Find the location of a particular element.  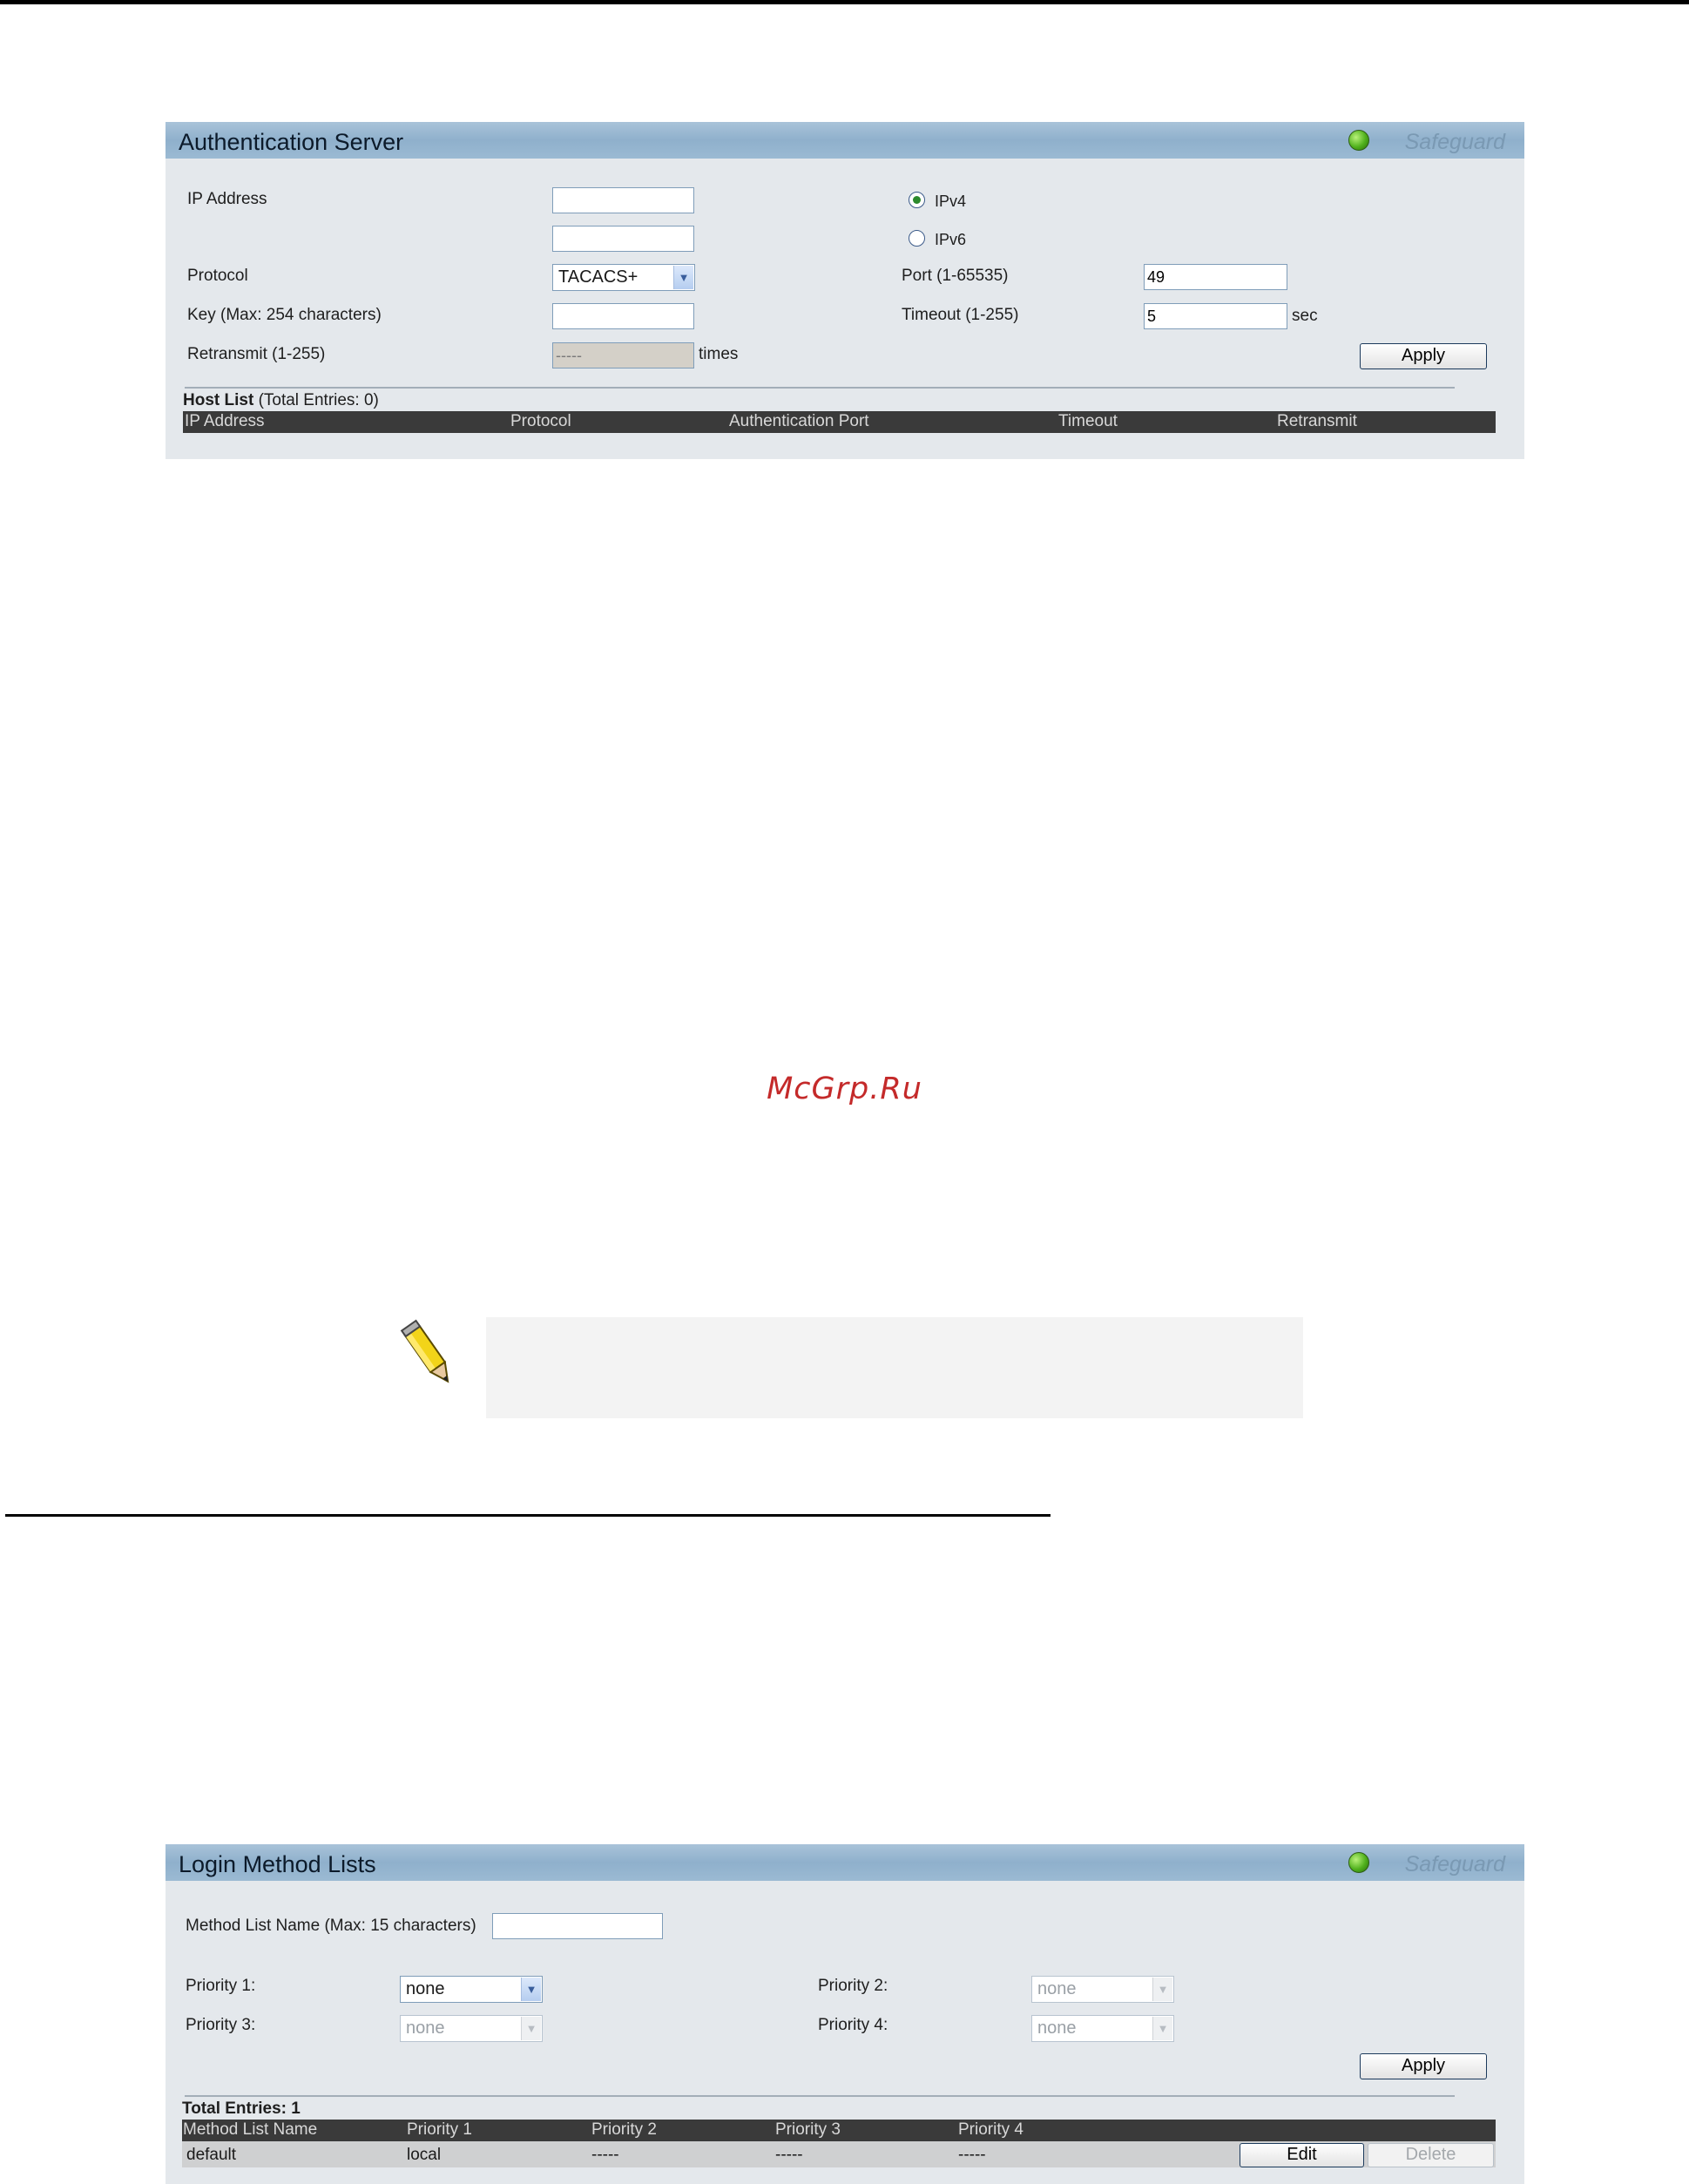

watermark: McGrp.Ru is located at coordinates (844, 1089).